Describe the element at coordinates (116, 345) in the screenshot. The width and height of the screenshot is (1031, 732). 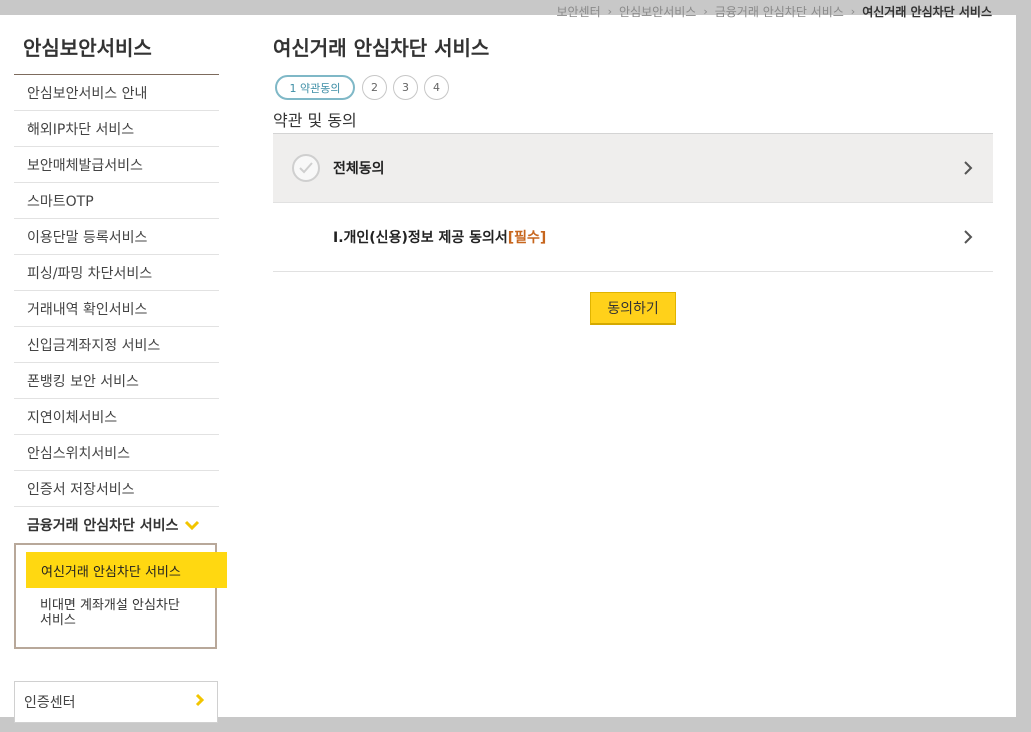
I see `sidebar-item: 신입금계좌지정 서비스` at that location.